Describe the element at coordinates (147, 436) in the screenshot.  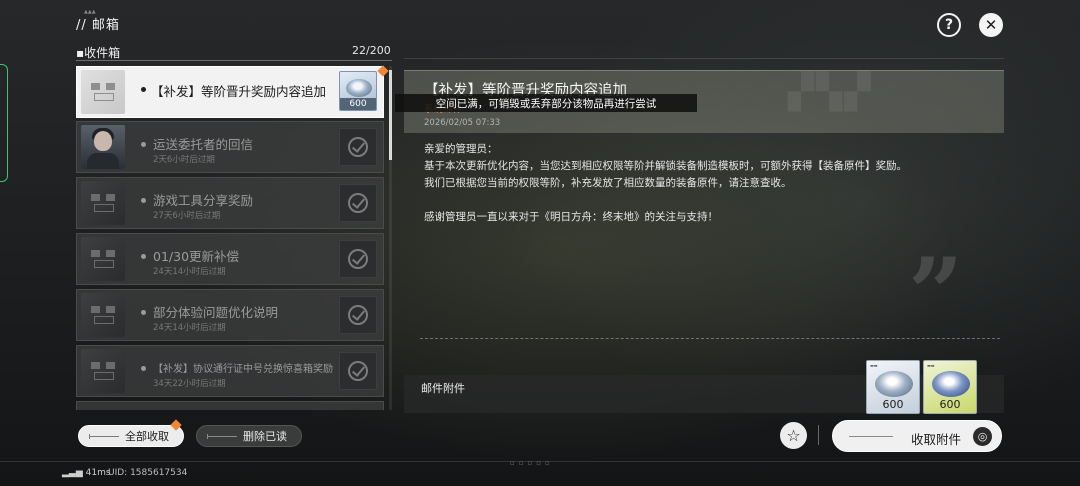
I see `claim-all-label: 全部收取` at that location.